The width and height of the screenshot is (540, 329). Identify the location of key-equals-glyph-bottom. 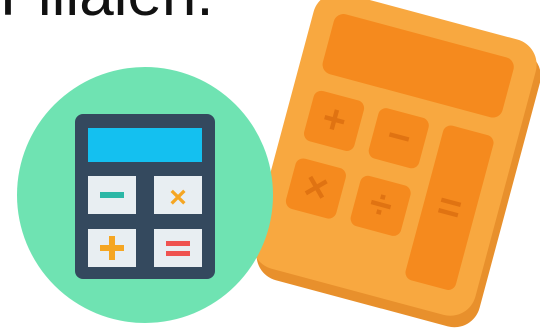
(178, 253).